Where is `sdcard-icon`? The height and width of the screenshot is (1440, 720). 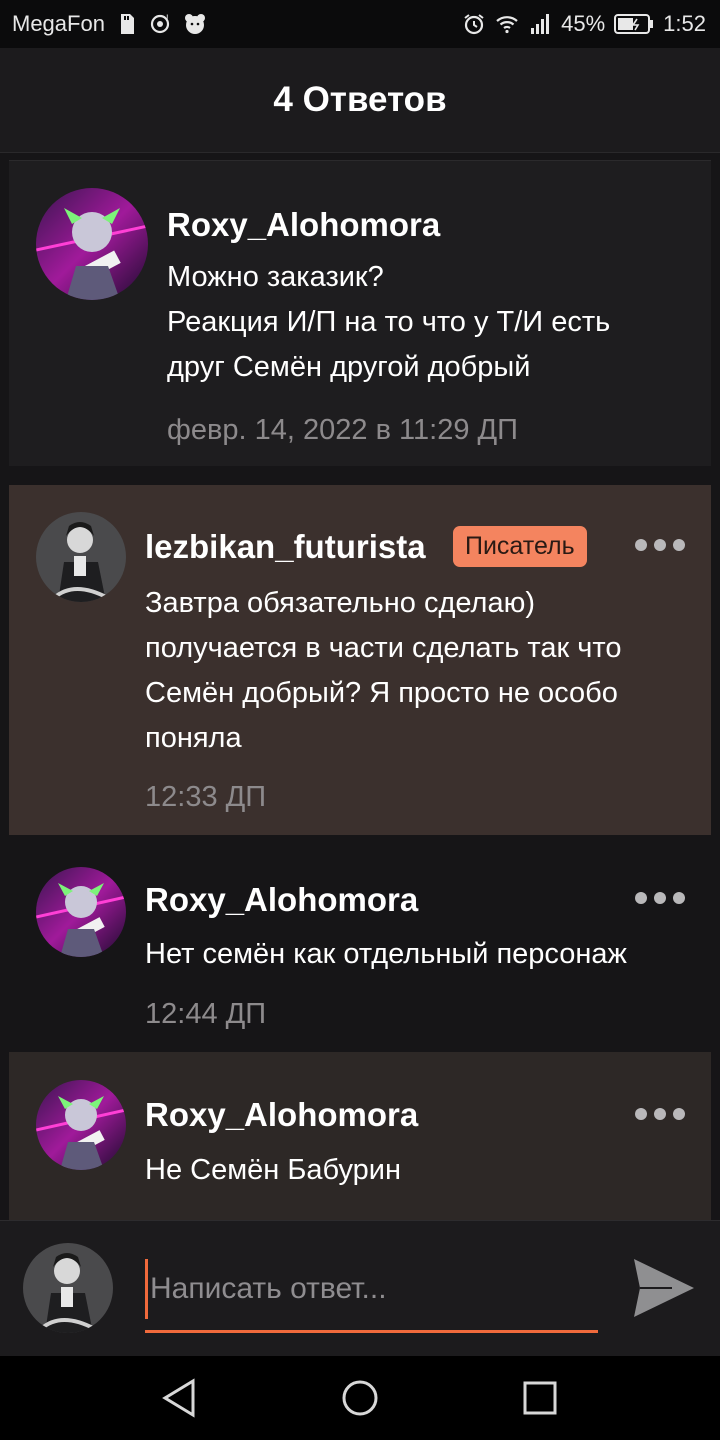
sdcard-icon is located at coordinates (127, 24).